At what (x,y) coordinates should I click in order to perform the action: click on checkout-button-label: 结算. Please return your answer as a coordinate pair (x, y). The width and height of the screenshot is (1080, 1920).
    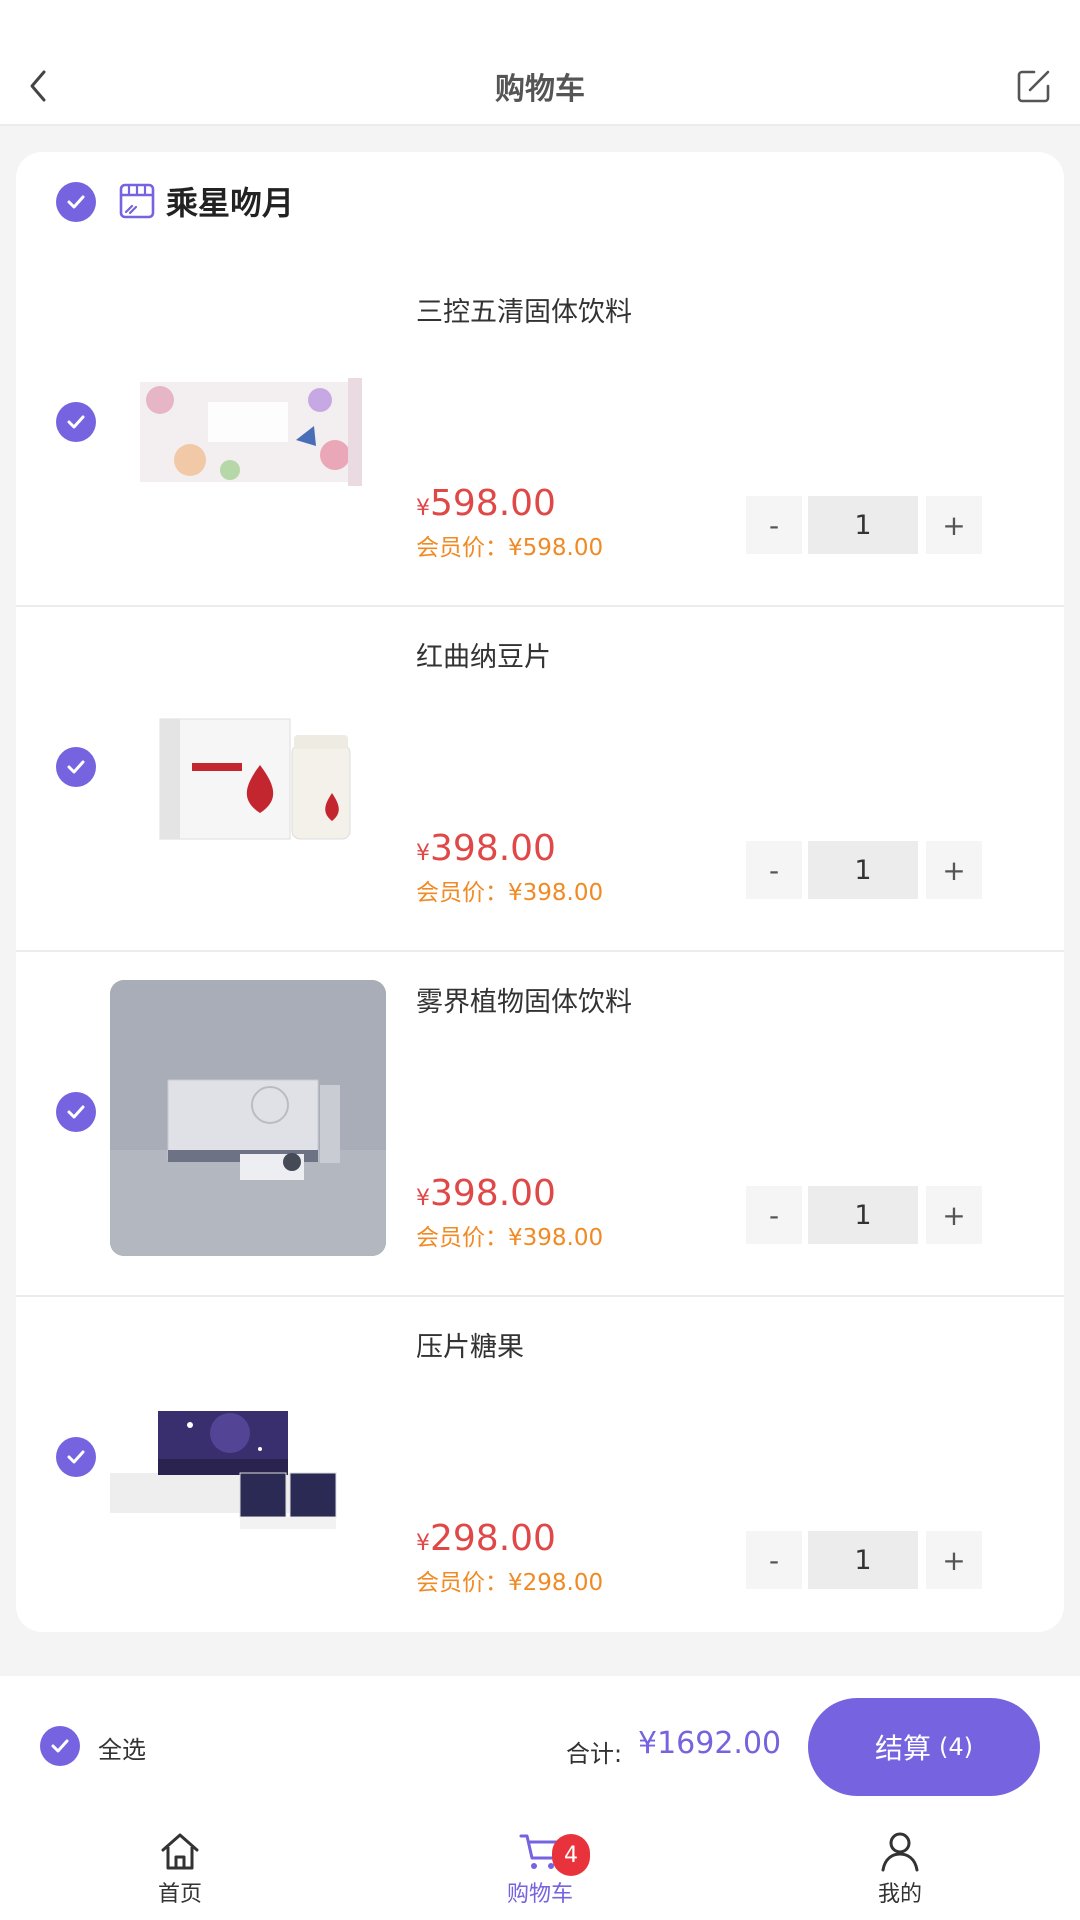
    Looking at the image, I should click on (902, 1748).